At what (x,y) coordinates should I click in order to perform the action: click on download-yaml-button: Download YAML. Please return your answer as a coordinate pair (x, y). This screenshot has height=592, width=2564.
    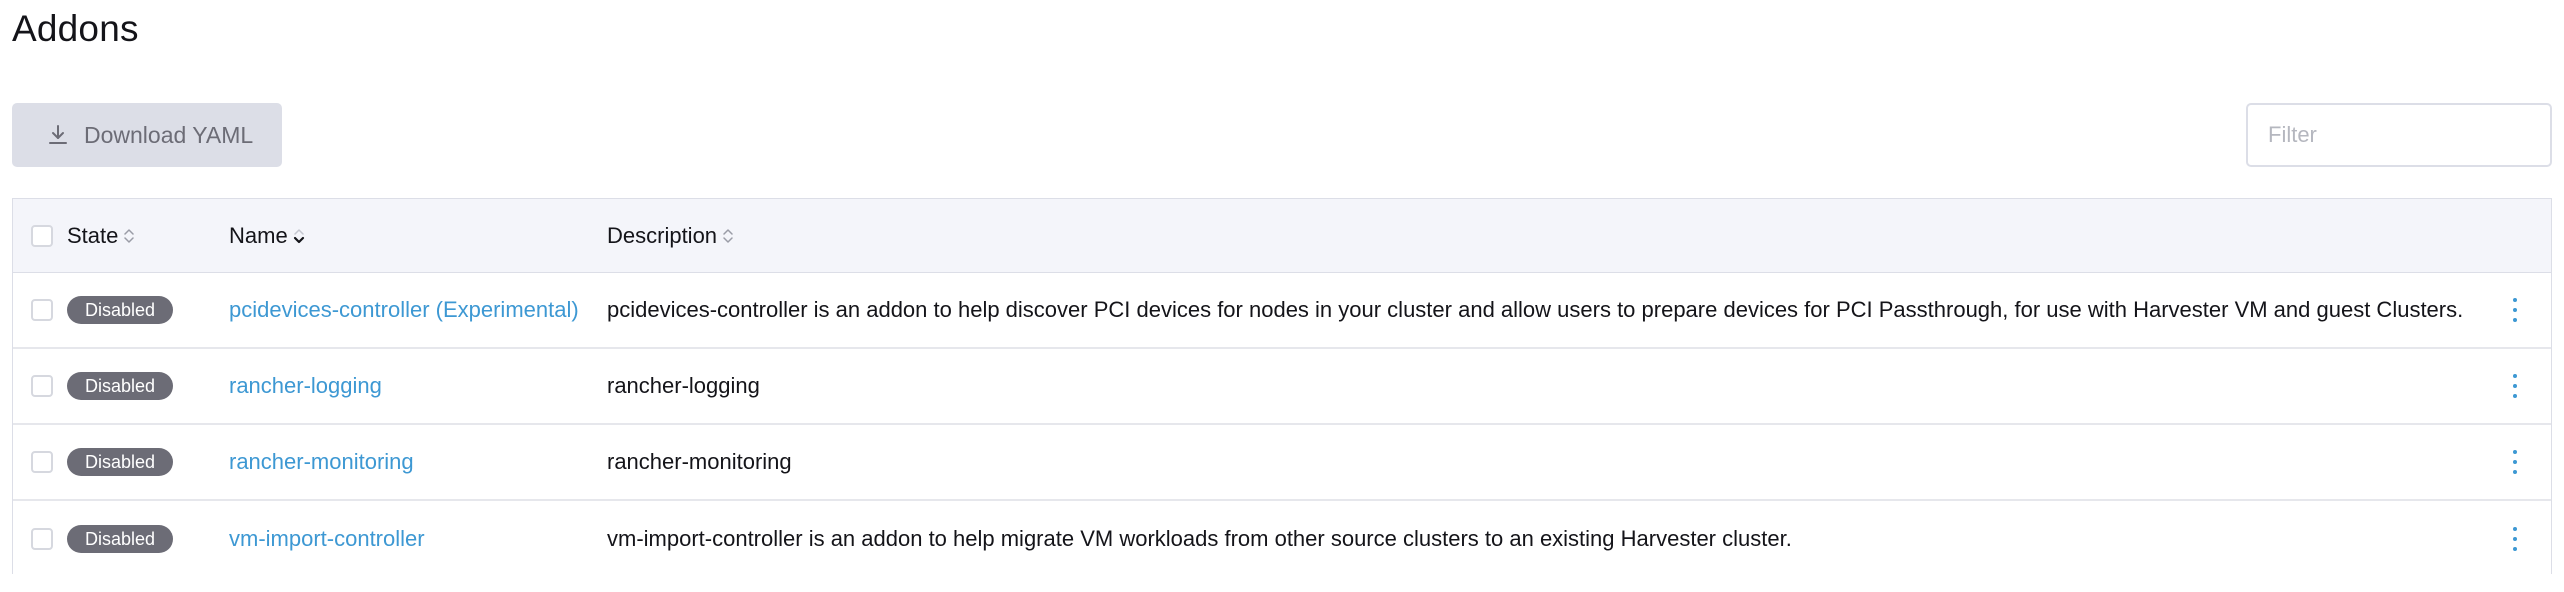
    Looking at the image, I should click on (147, 135).